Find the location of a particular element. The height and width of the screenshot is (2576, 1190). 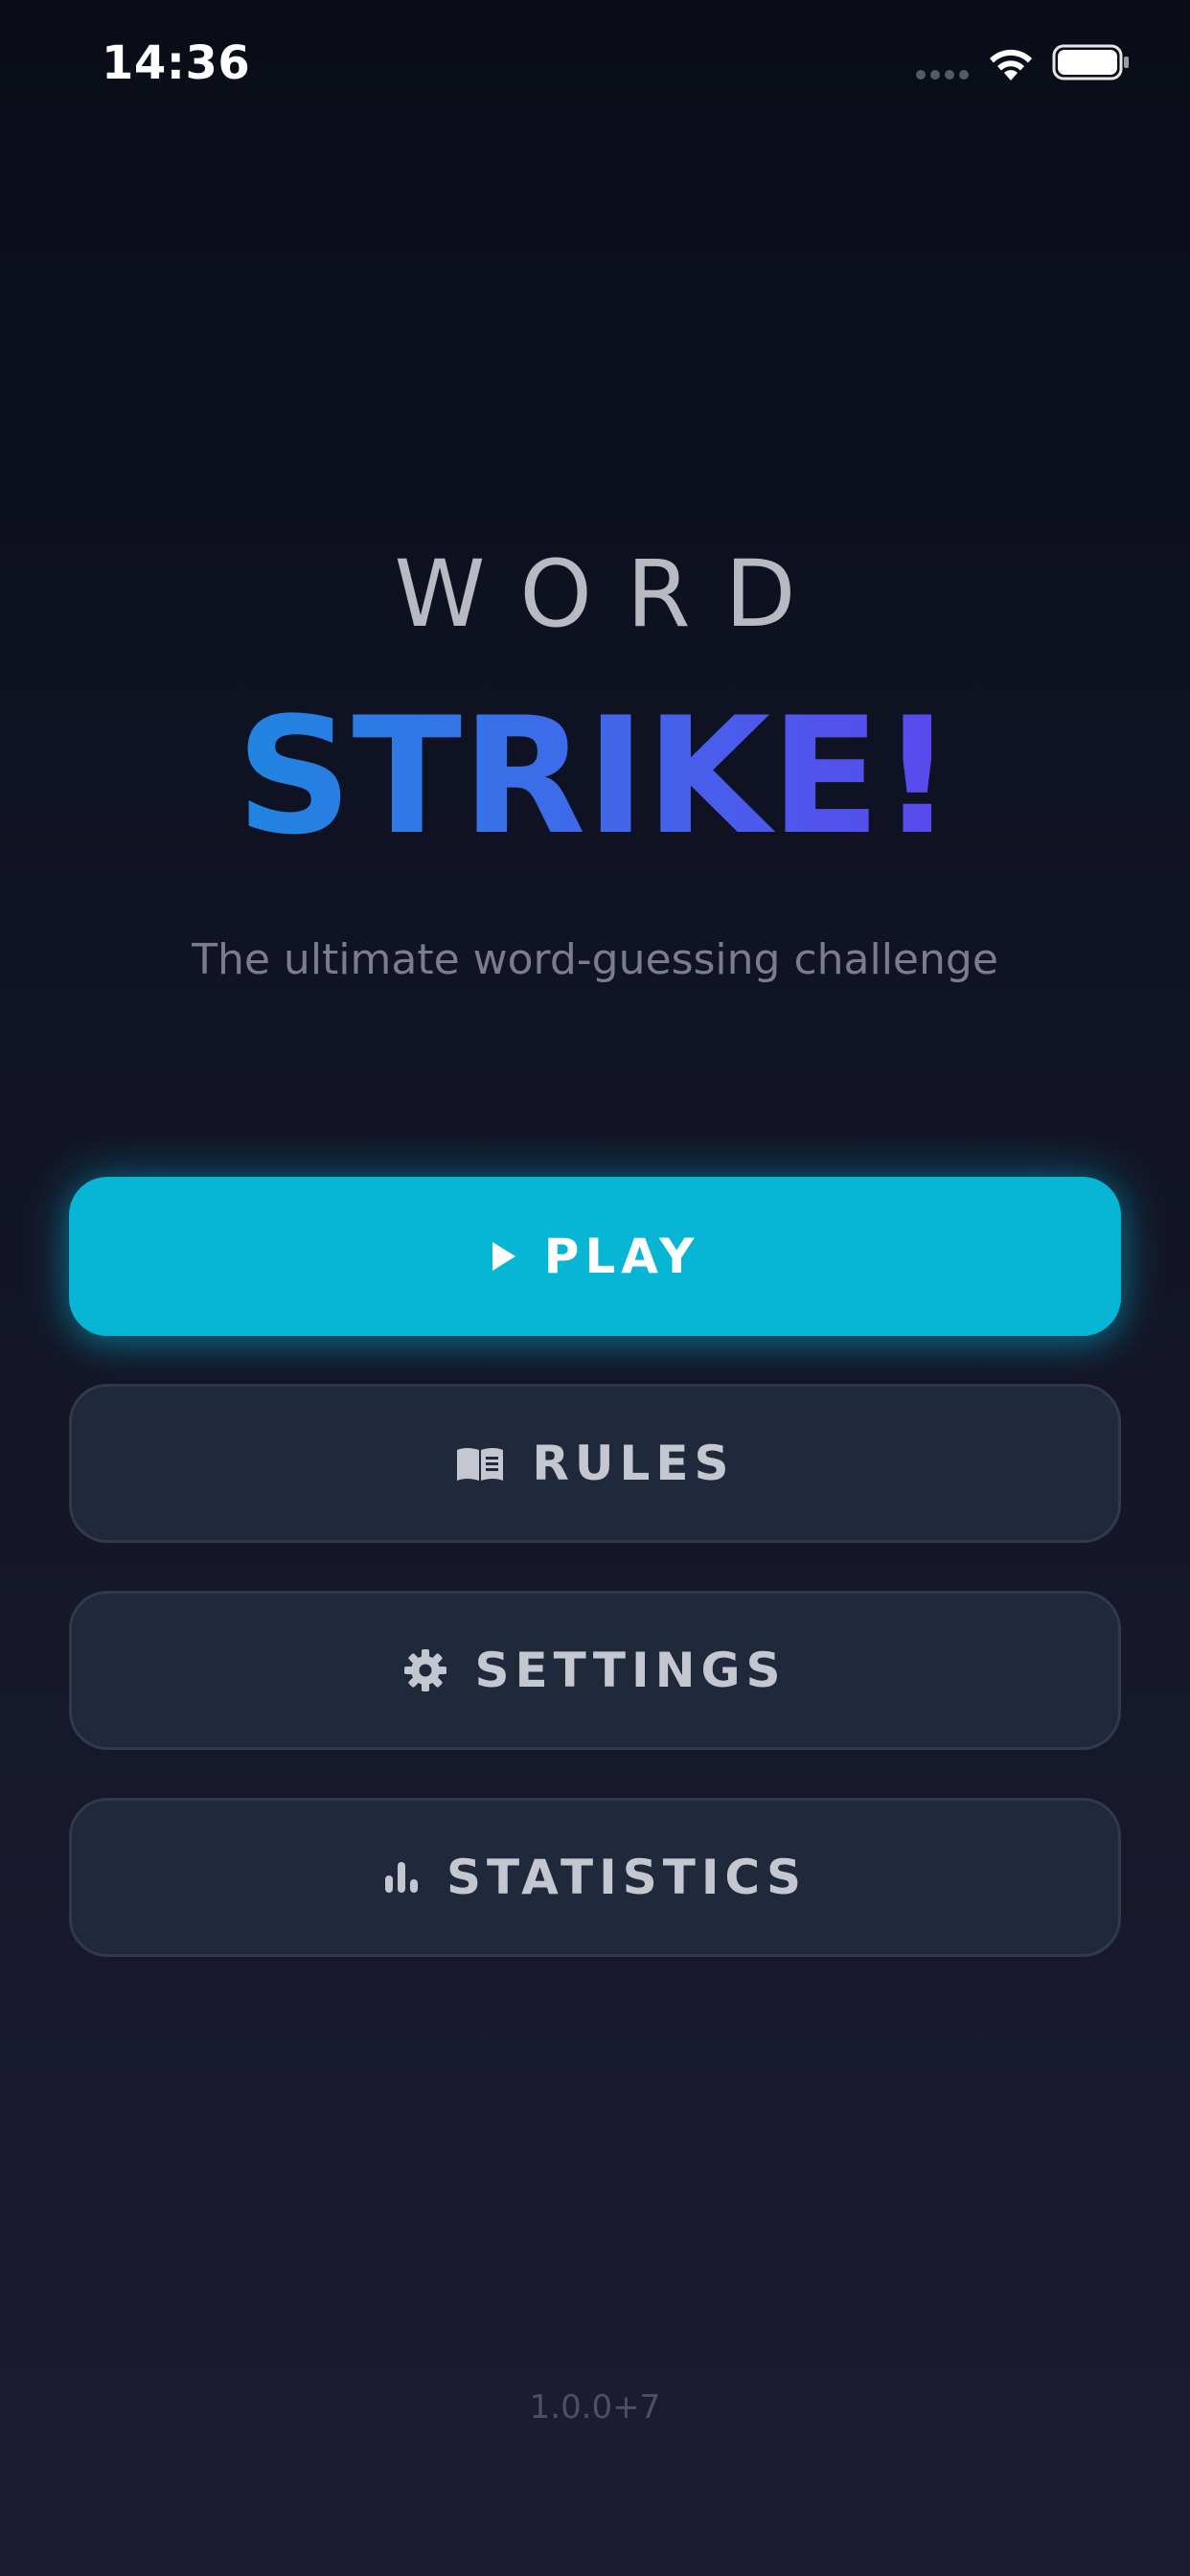

bar-chart-icon is located at coordinates (402, 1878).